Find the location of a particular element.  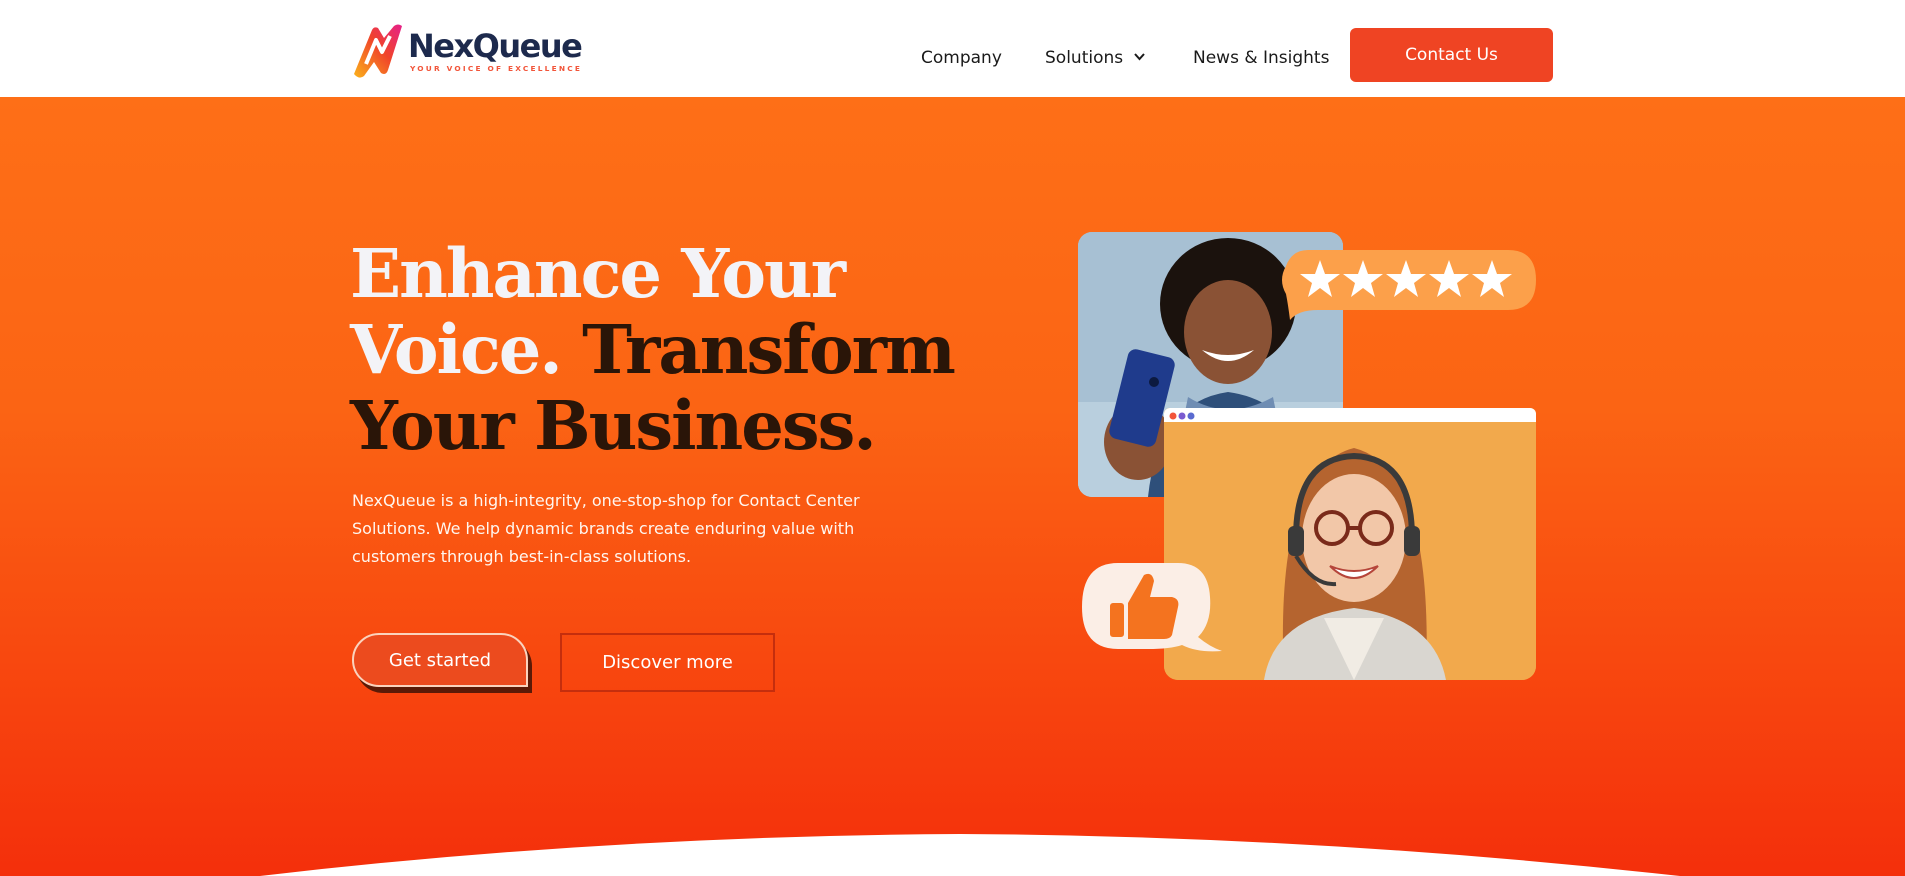

hero-illustration is located at coordinates (1308, 457).